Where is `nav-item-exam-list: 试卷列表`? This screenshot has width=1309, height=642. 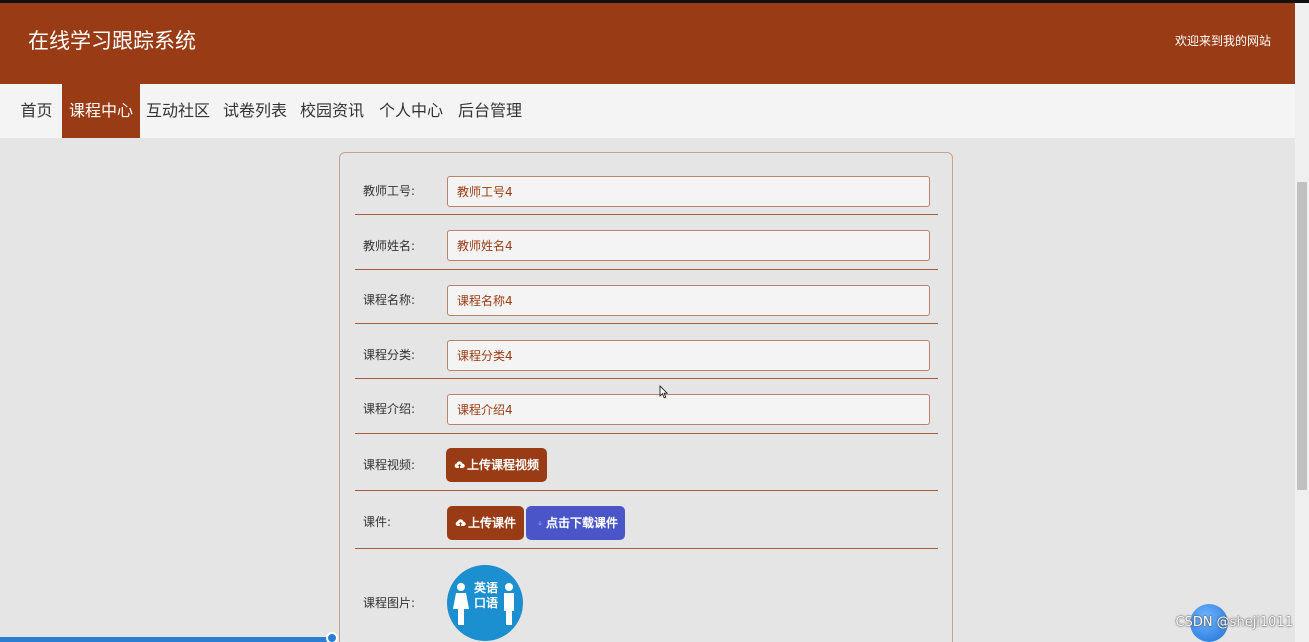 nav-item-exam-list: 试卷列表 is located at coordinates (255, 111).